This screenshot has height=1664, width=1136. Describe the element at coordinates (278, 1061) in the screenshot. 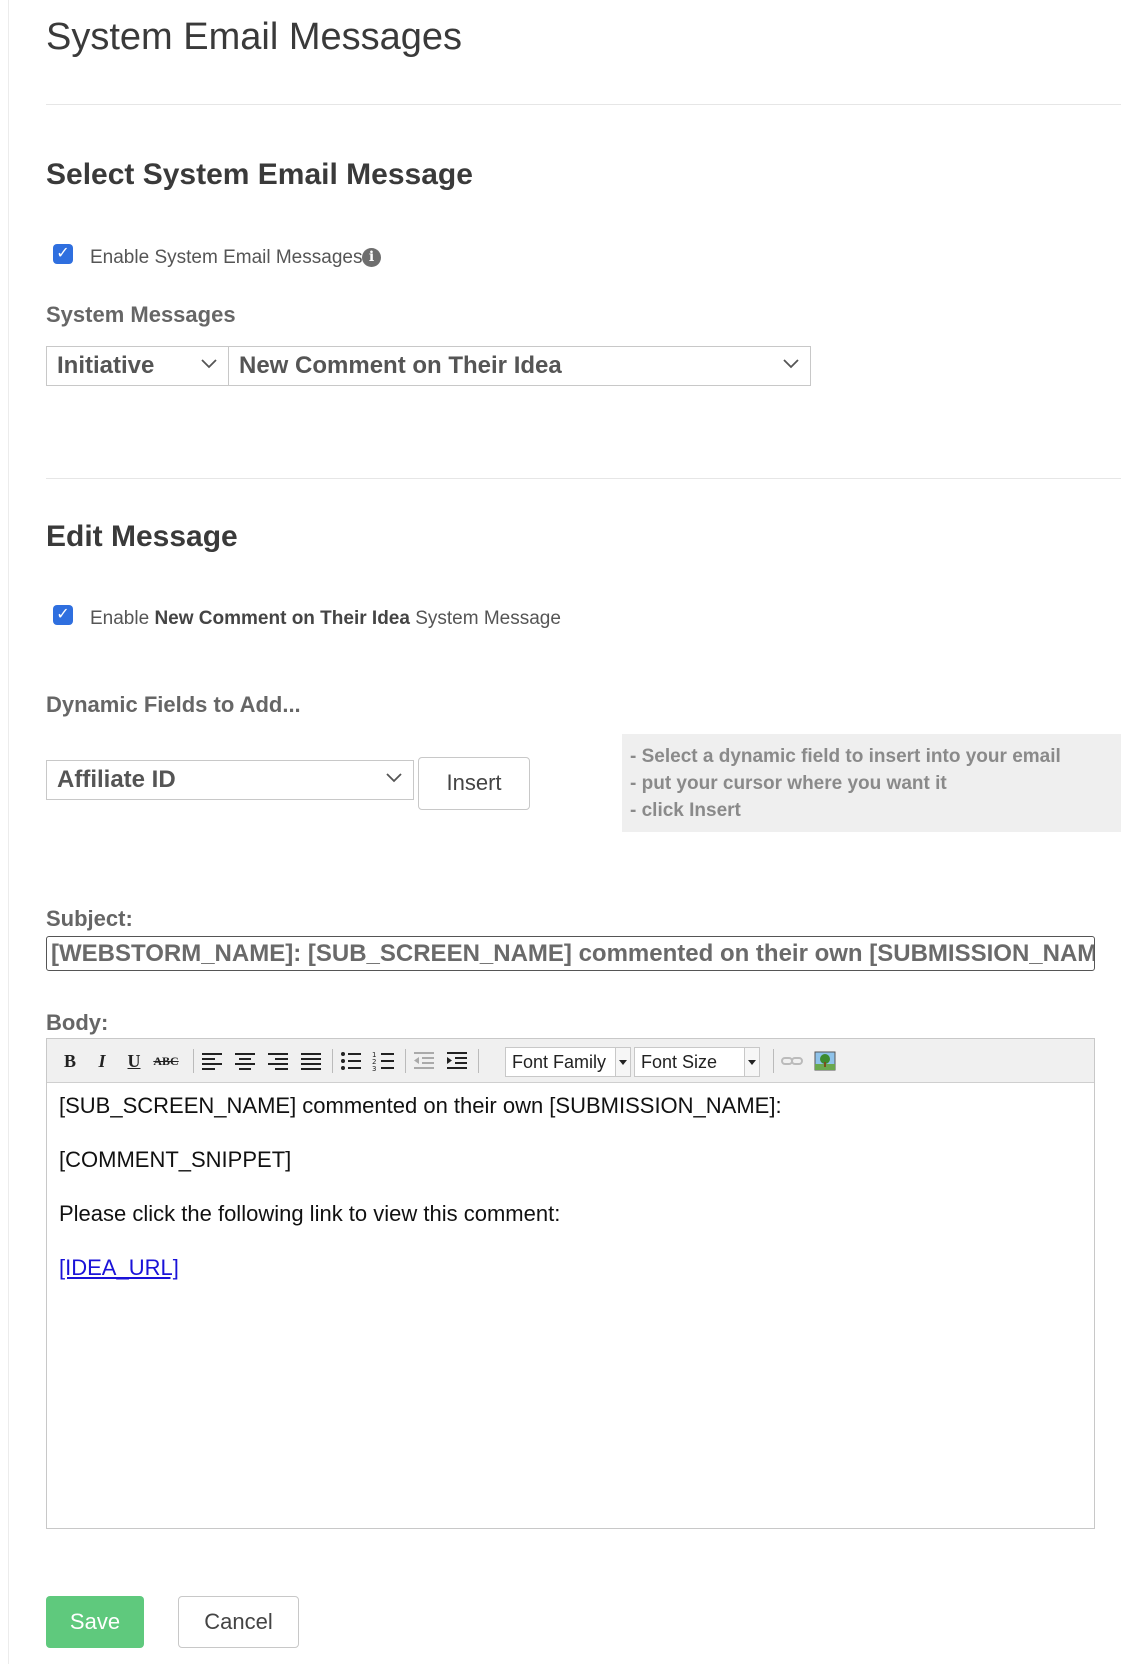

I see `align-right-icon` at that location.